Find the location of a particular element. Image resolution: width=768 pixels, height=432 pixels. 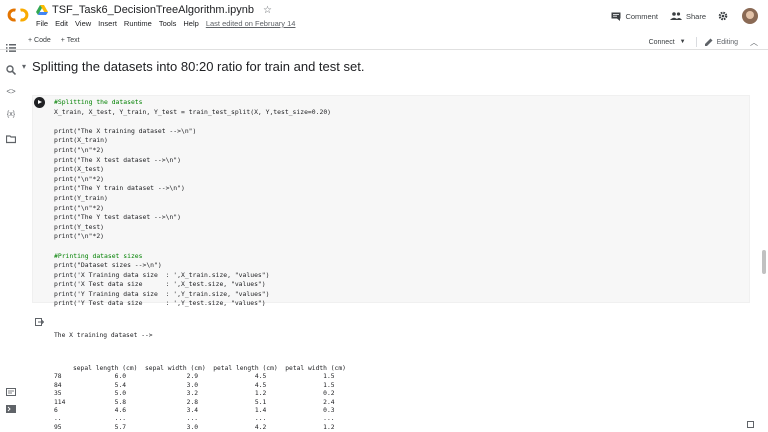

settings-button is located at coordinates (725, 16).